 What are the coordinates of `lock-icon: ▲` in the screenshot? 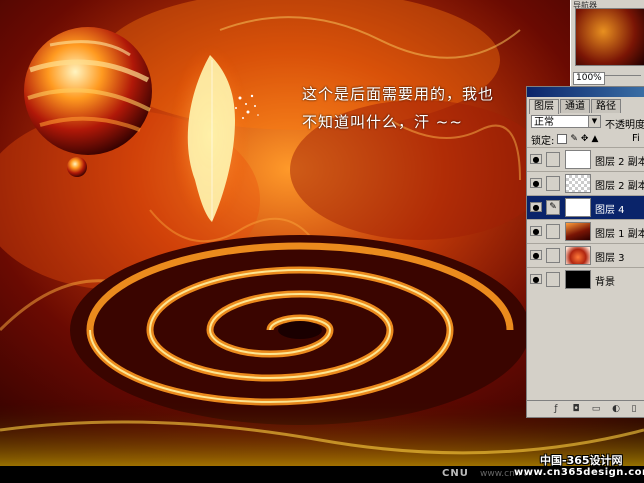 It's located at (594, 139).